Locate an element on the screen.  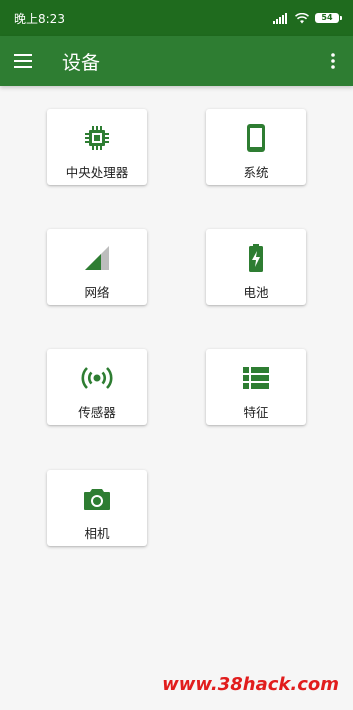
features-list-icon is located at coordinates (256, 378).